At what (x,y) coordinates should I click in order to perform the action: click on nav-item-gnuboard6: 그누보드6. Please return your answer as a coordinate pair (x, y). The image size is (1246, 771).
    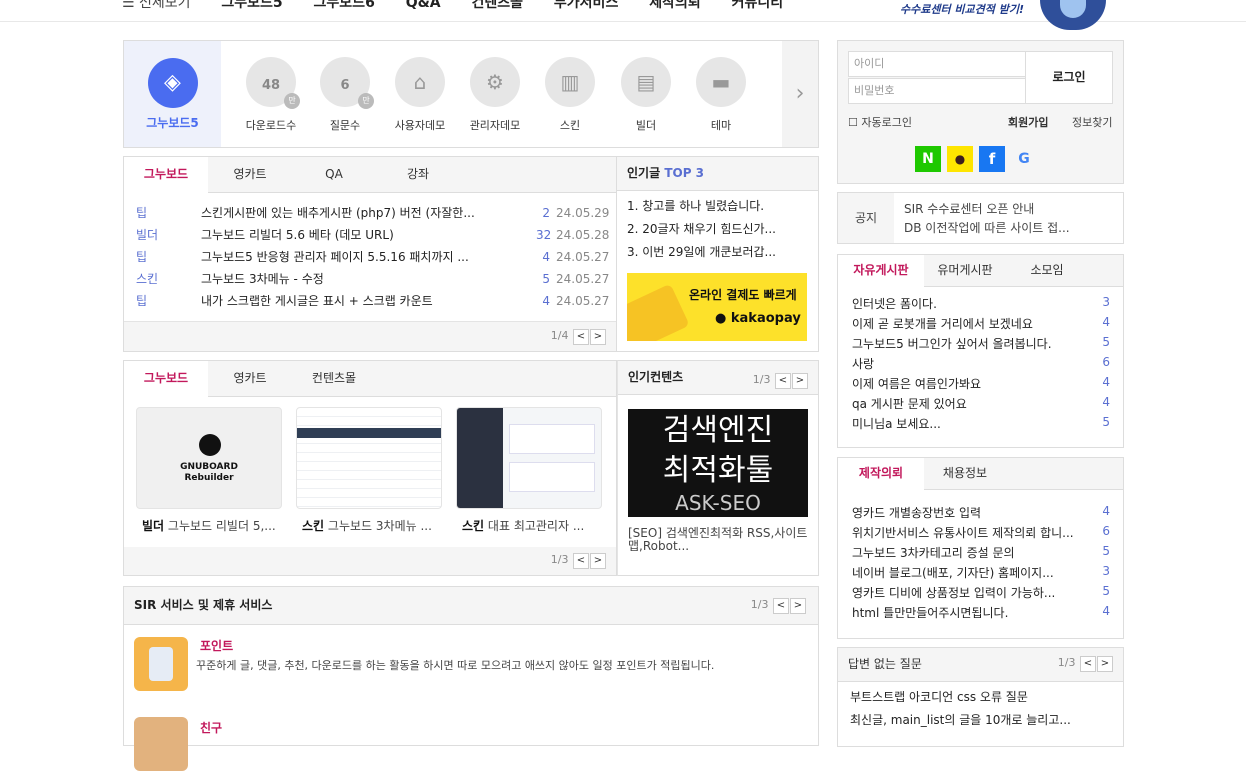
    Looking at the image, I should click on (344, 5).